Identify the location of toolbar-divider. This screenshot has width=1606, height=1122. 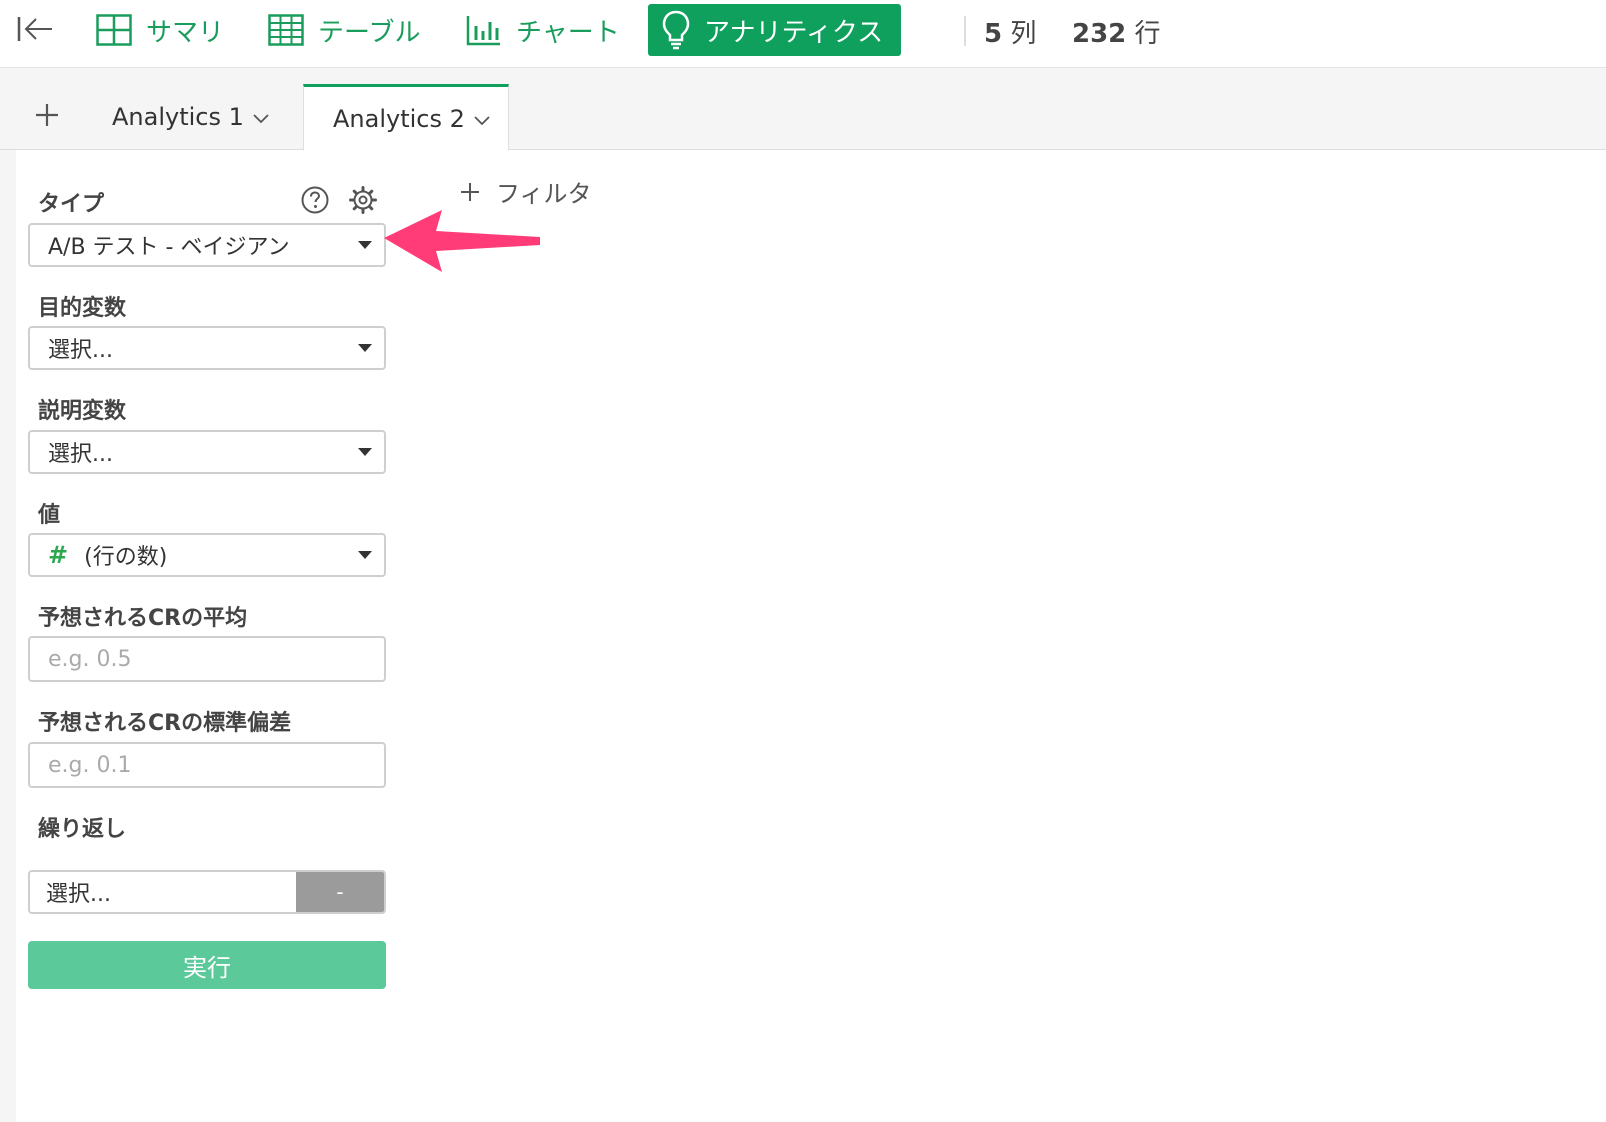
(965, 31).